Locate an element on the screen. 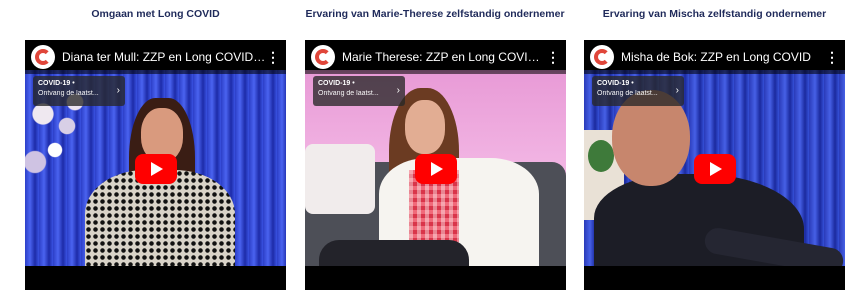  plant is located at coordinates (601, 156).